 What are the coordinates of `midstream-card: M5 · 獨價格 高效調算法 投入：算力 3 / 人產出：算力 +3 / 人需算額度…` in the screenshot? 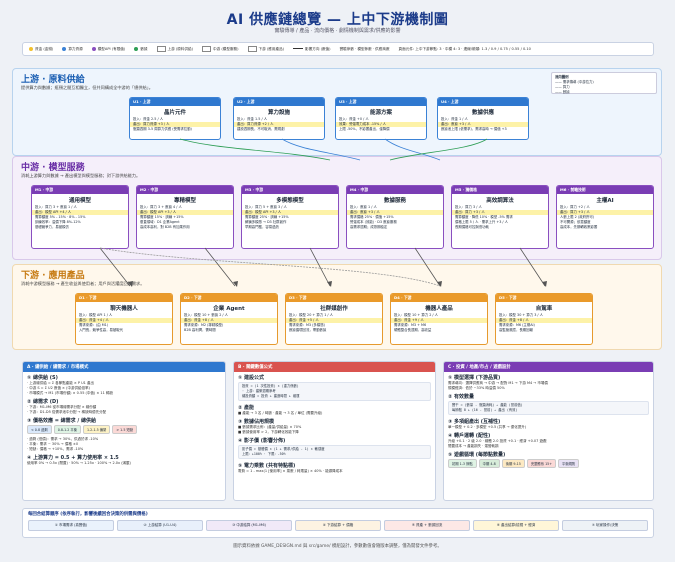 It's located at (500, 217).